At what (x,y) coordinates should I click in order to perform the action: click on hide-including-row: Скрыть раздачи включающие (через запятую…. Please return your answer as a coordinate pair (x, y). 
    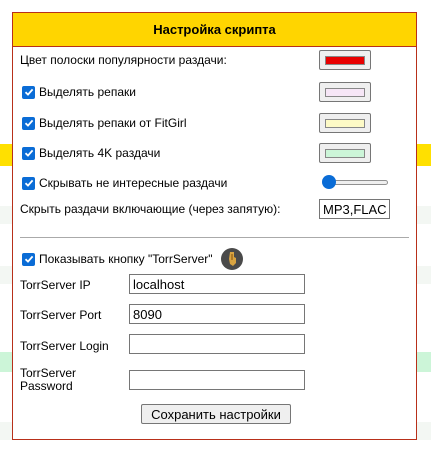
    Looking at the image, I should click on (150, 209).